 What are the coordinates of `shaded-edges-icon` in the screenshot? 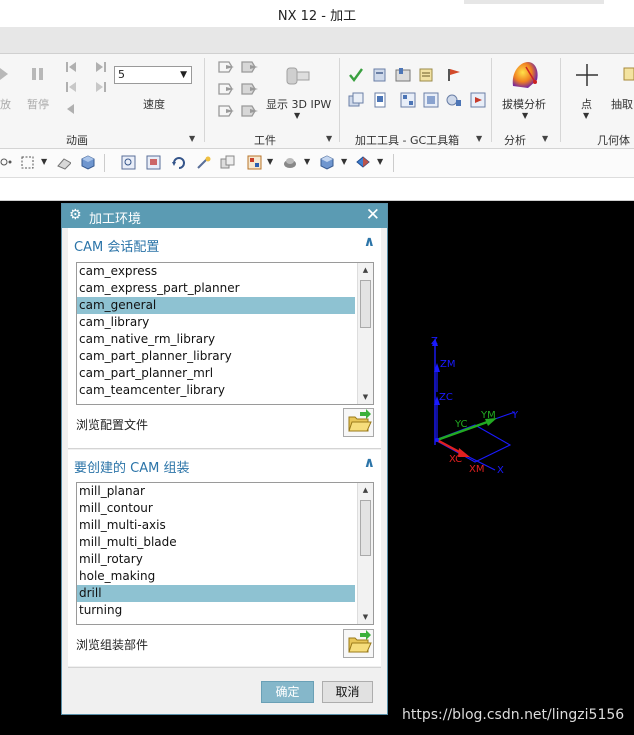 It's located at (290, 162).